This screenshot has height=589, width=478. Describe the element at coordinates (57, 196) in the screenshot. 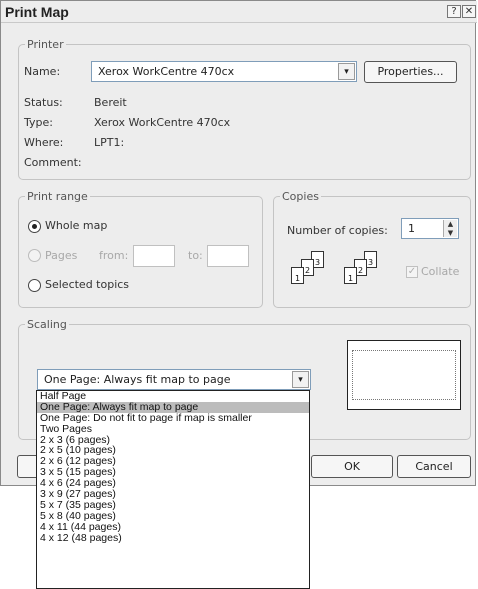

I see `print-range-legend: Print range` at that location.